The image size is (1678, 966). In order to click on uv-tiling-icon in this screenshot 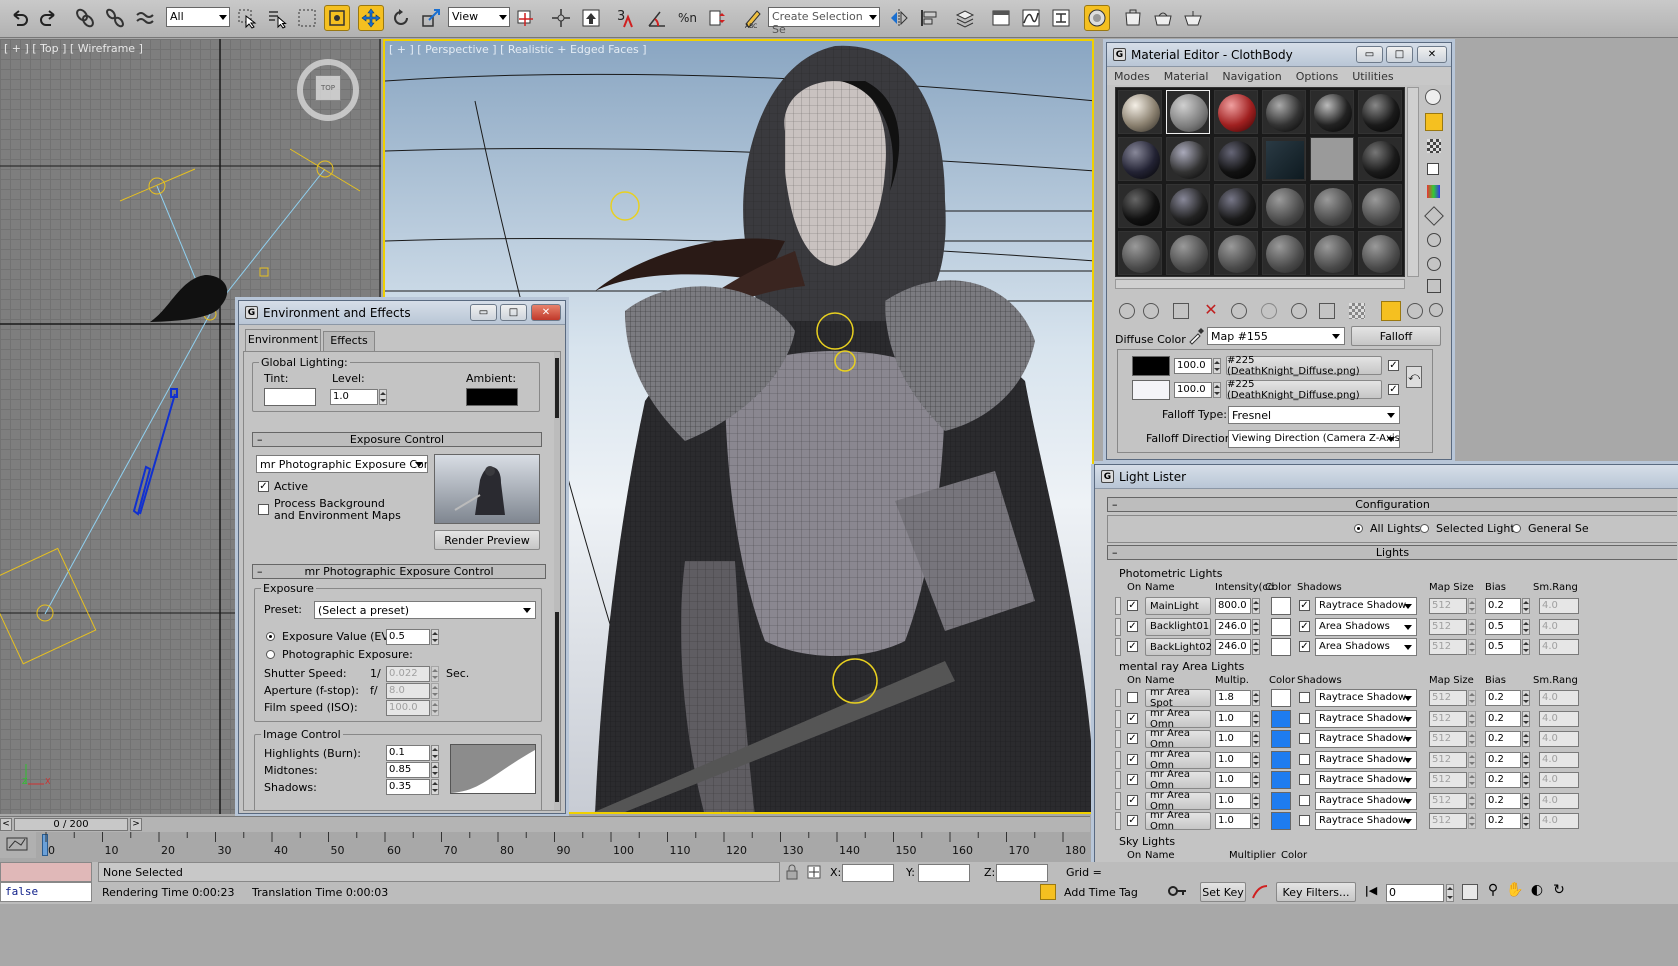, I will do `click(1433, 169)`.